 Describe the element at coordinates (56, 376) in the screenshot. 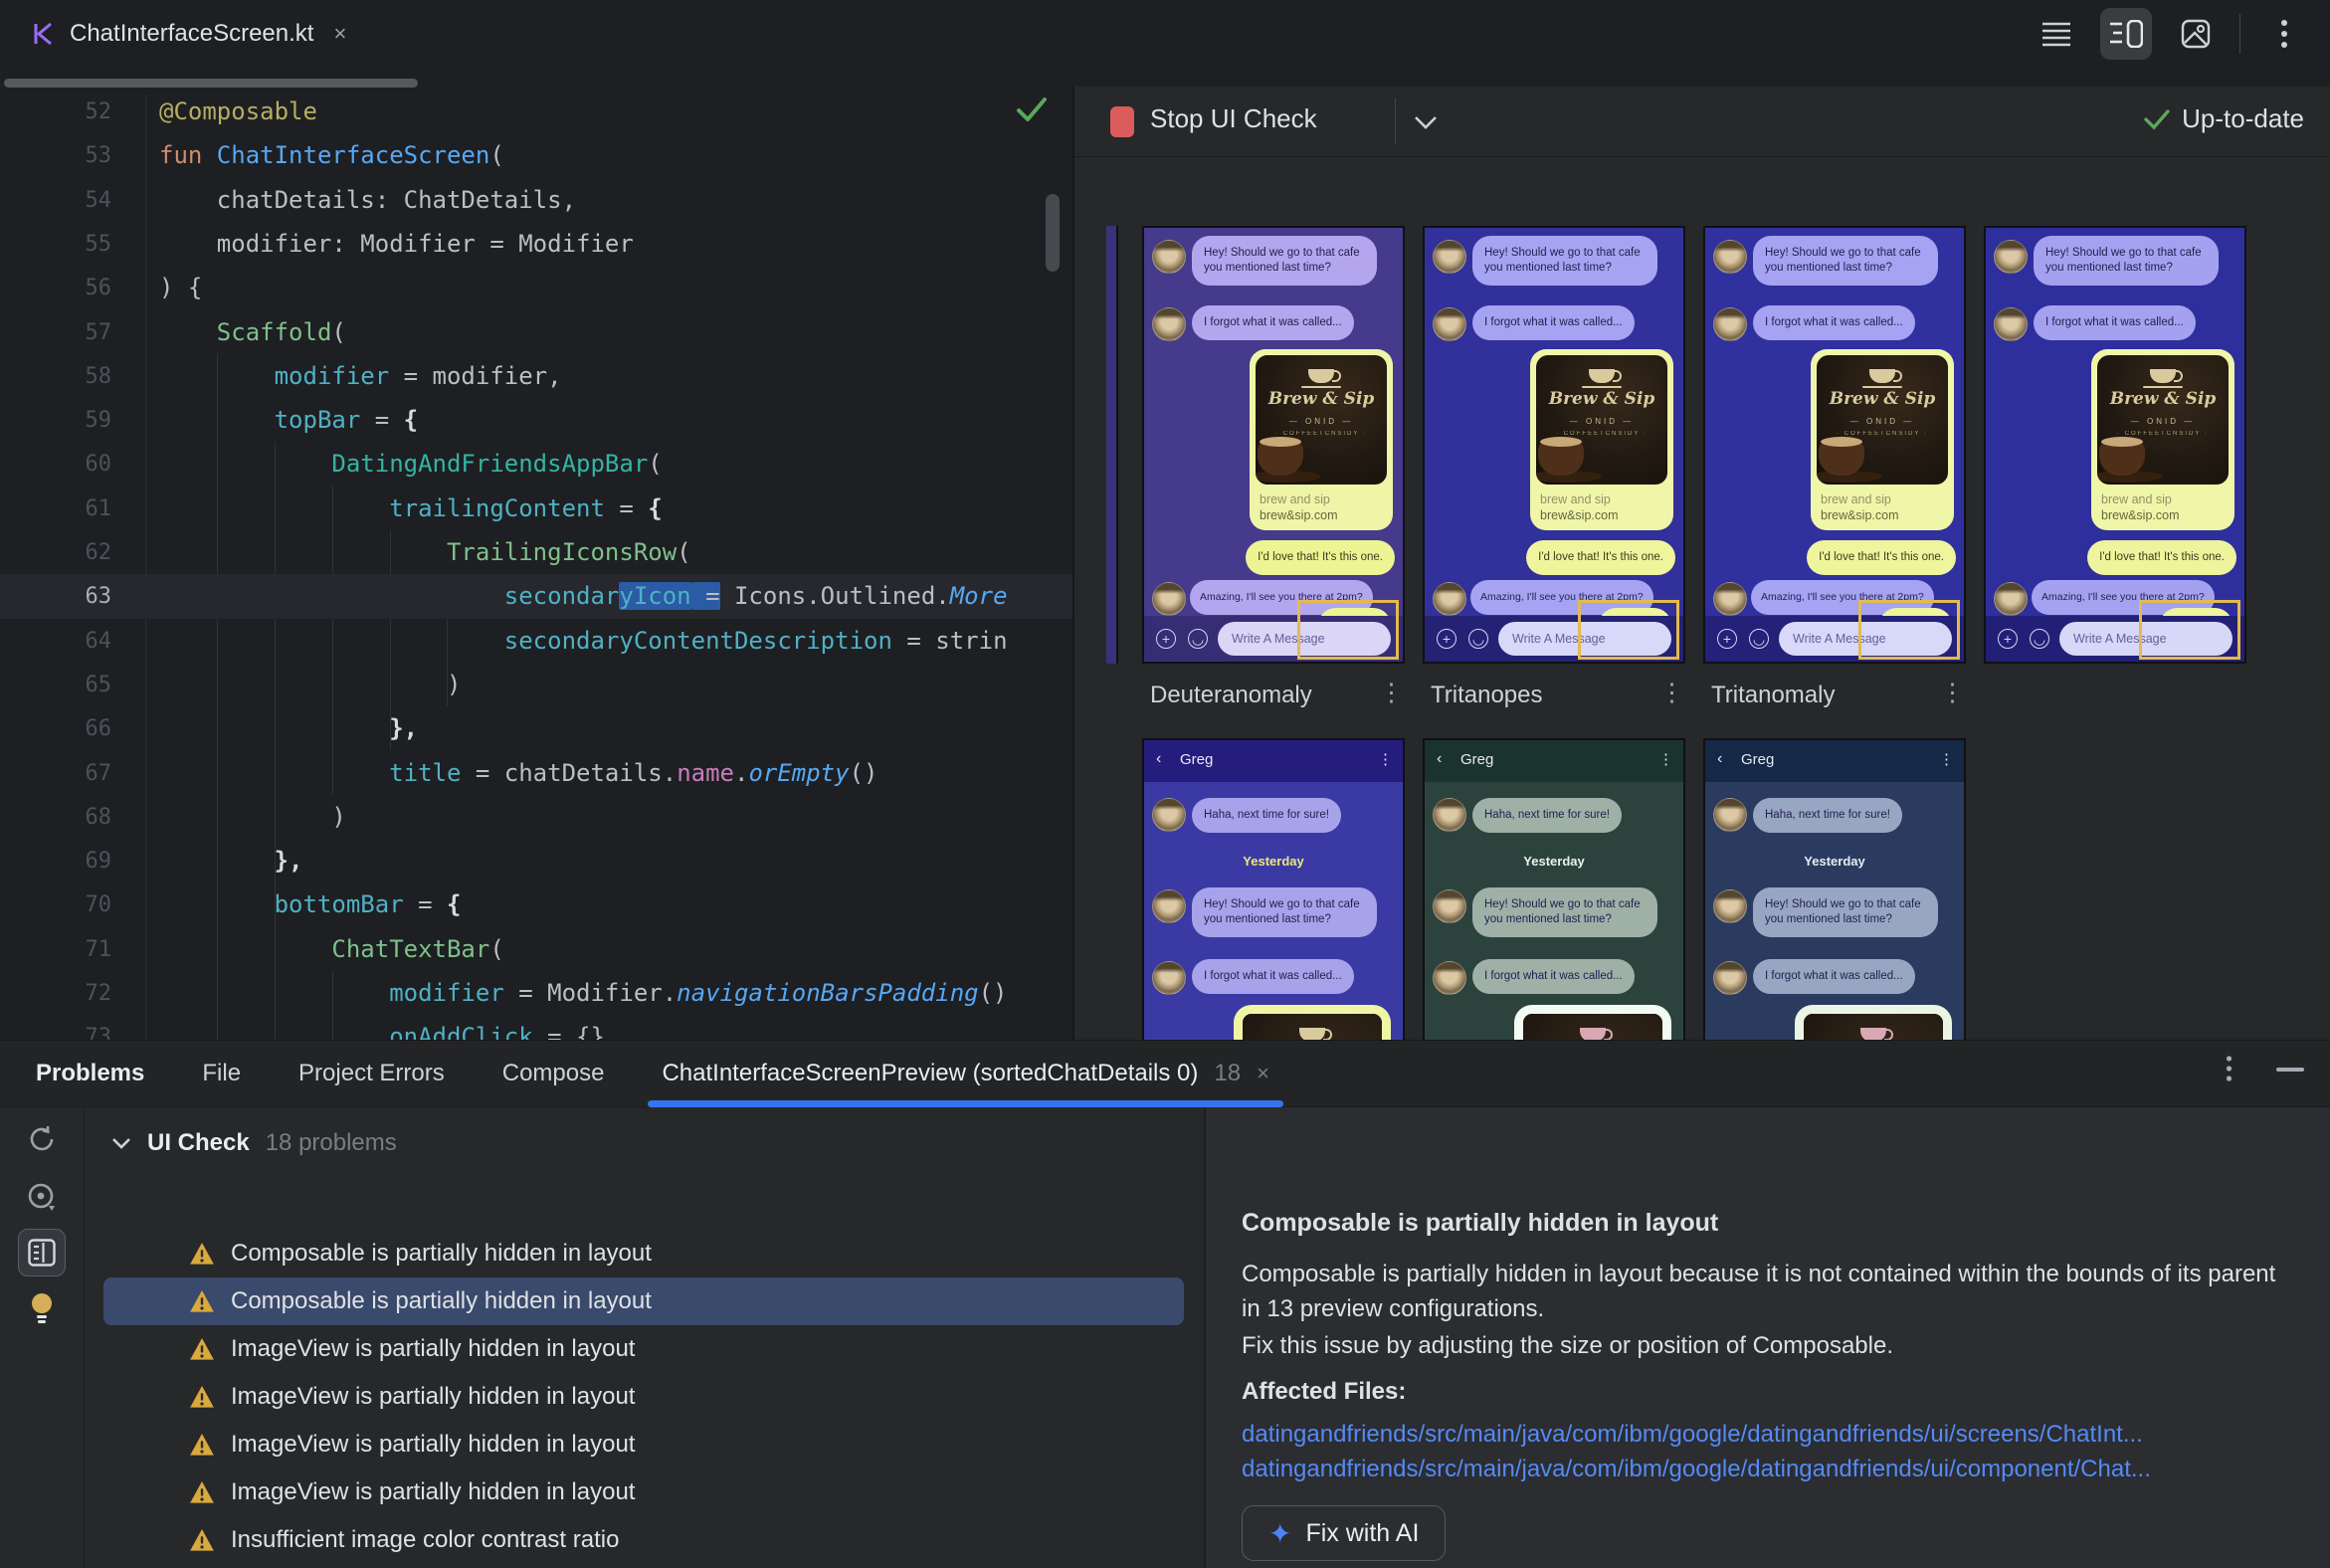

I see `line-number: 58` at that location.